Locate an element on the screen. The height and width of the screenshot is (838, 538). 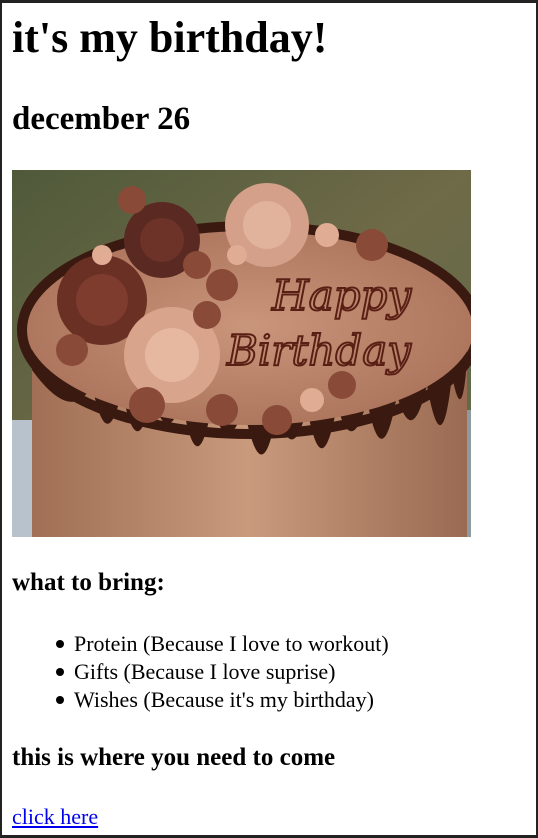
list-item-text: Protein (Because I love to workout) is located at coordinates (231, 643).